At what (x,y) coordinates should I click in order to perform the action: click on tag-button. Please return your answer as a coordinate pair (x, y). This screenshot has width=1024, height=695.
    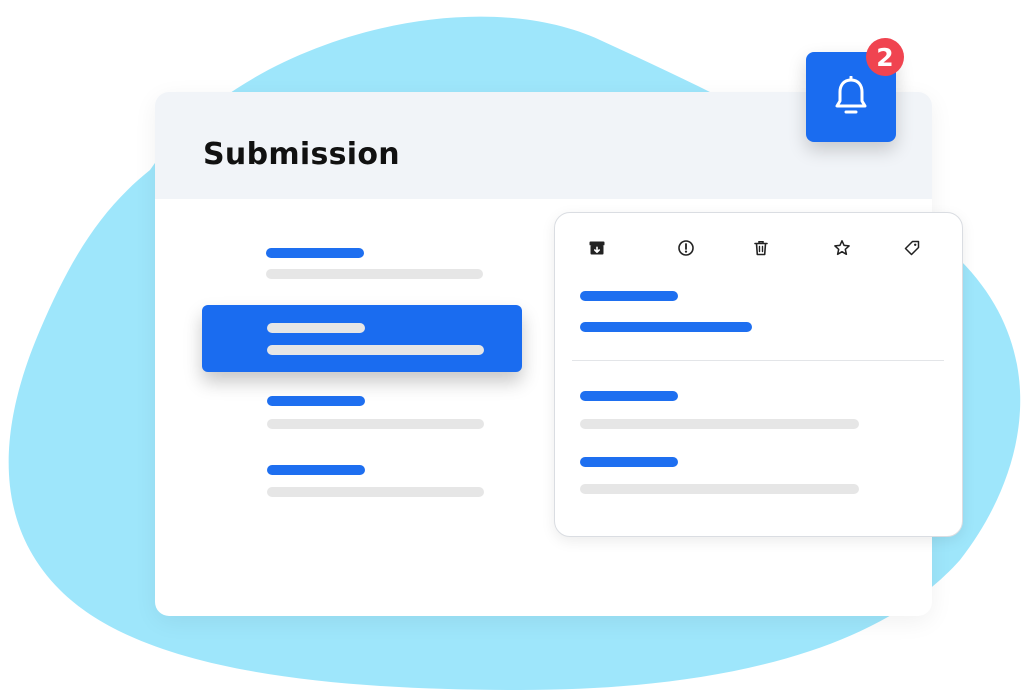
    Looking at the image, I should click on (912, 248).